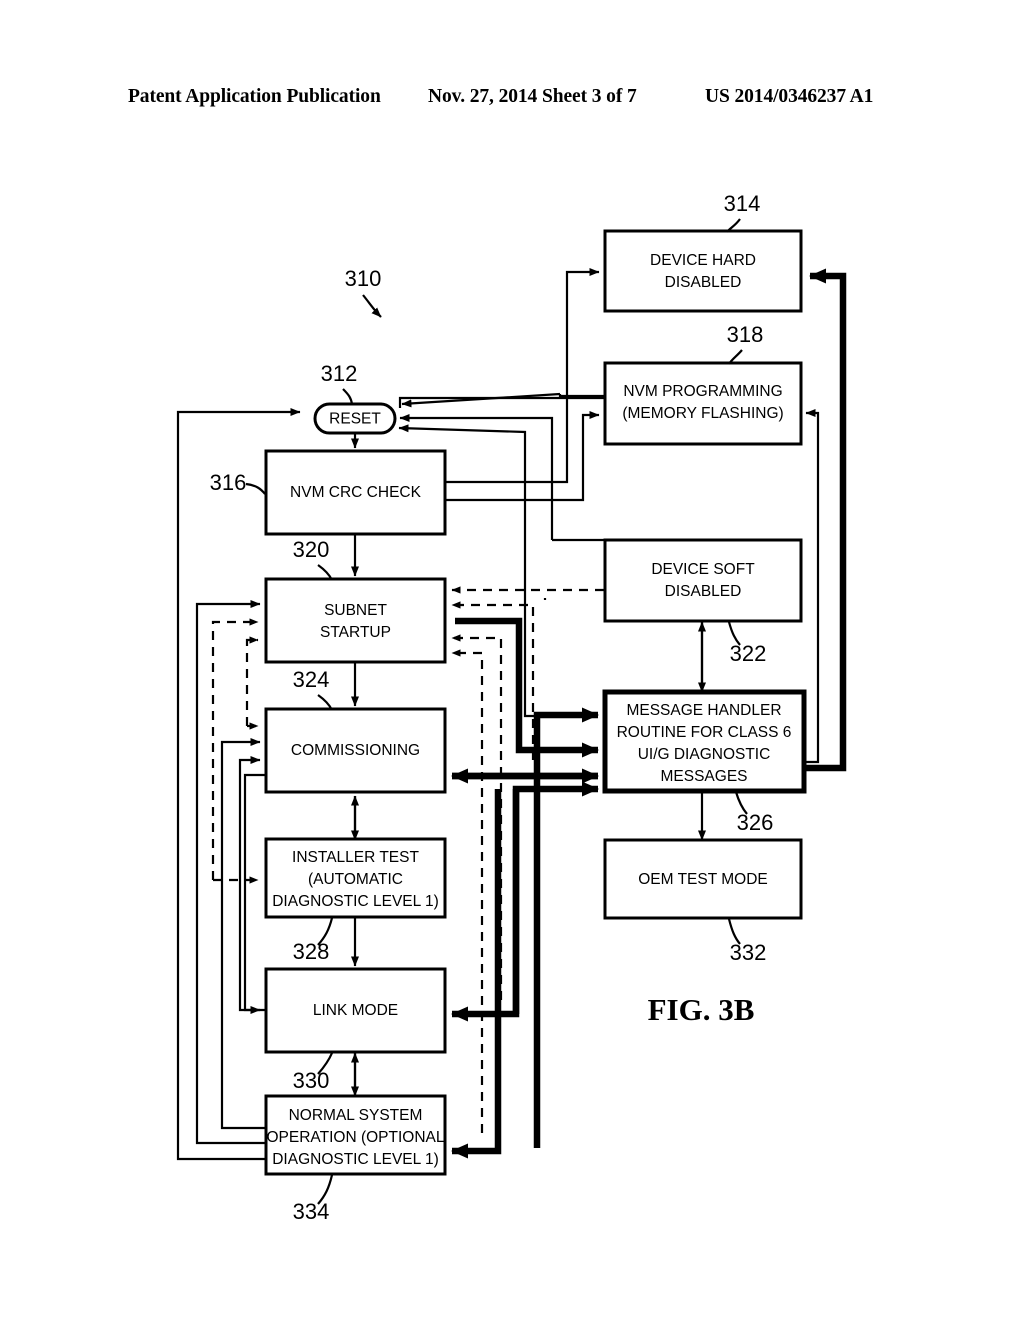 Image resolution: width=1024 pixels, height=1320 pixels. I want to click on svg-text: 328, so click(311, 951).